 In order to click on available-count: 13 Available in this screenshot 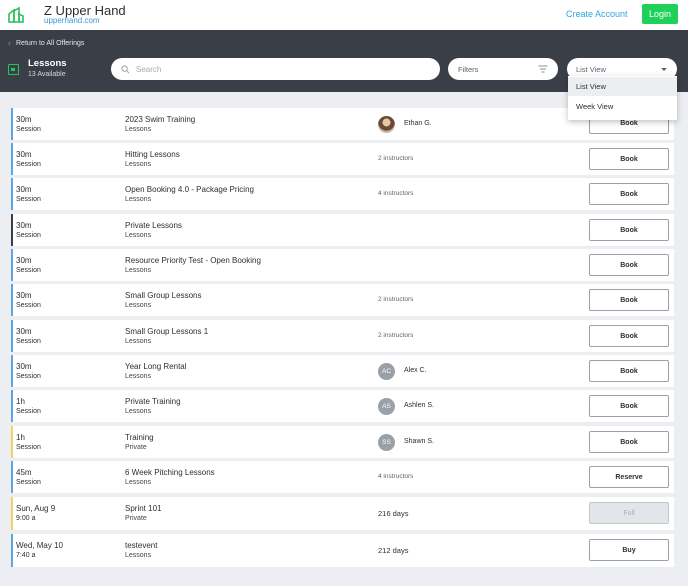, I will do `click(47, 74)`.